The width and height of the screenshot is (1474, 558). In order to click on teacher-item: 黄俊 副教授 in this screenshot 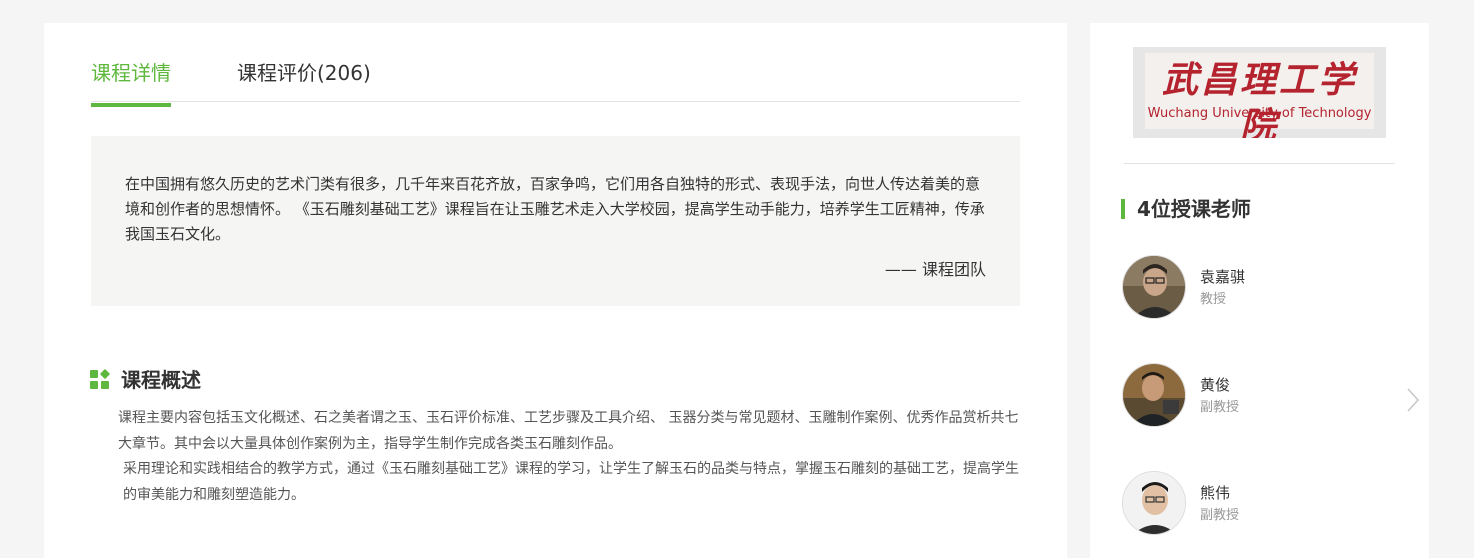, I will do `click(1252, 396)`.